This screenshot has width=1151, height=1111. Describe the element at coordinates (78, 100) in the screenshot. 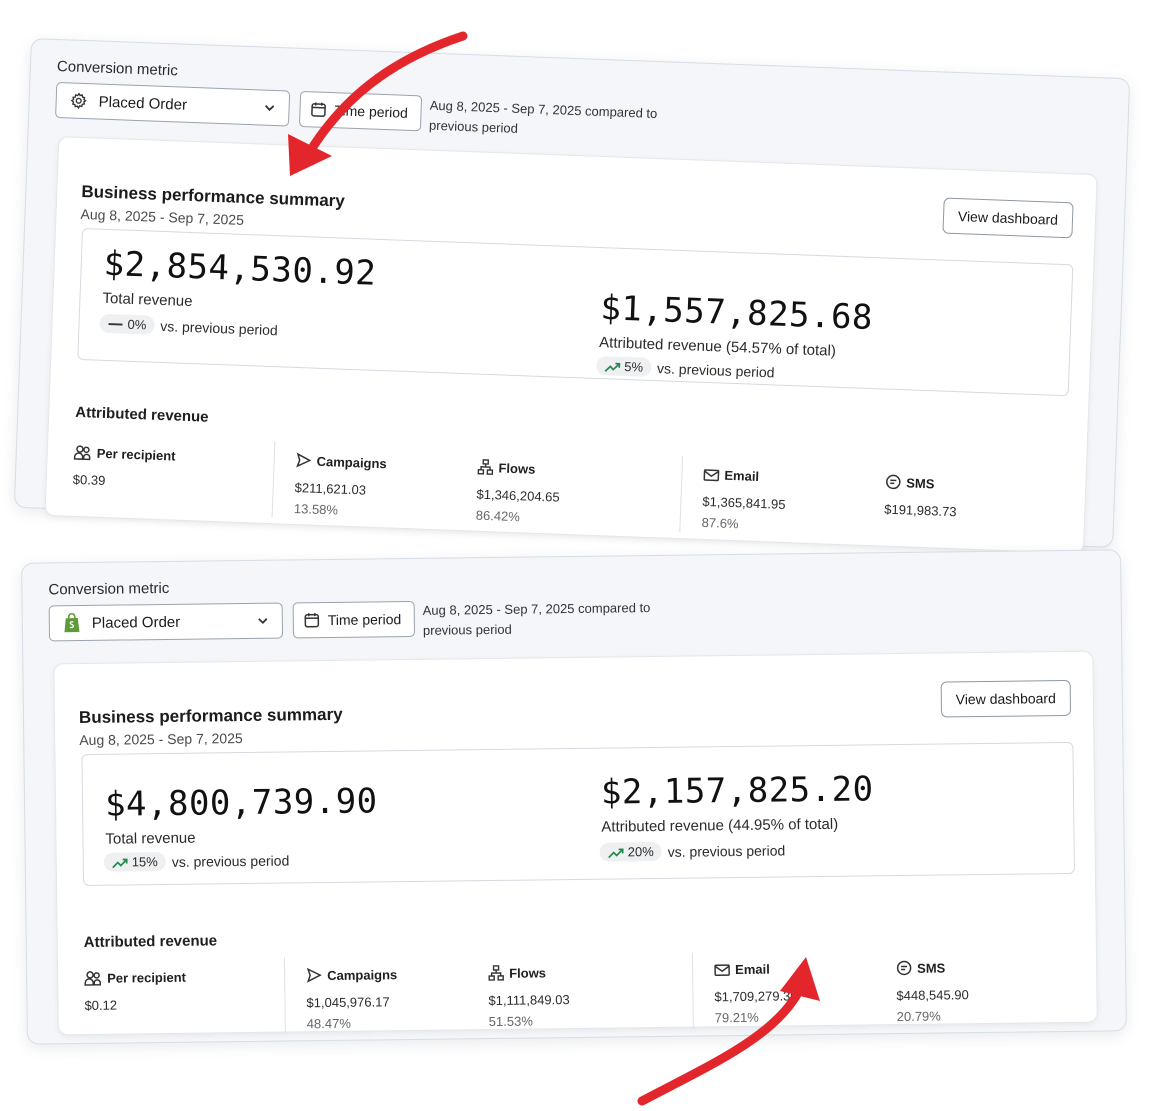

I see `gear-icon` at that location.